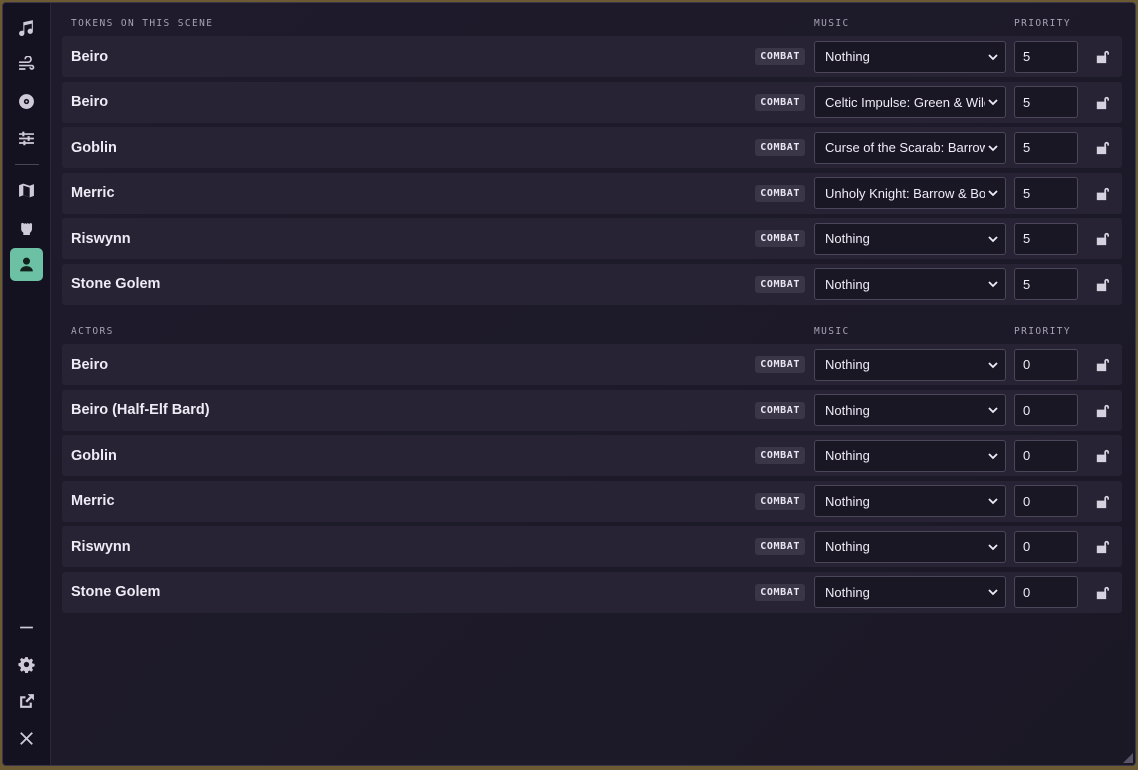 The width and height of the screenshot is (1138, 770). What do you see at coordinates (592, 455) in the screenshot?
I see `list-item: Goblin COMBAT Nothing 0` at bounding box center [592, 455].